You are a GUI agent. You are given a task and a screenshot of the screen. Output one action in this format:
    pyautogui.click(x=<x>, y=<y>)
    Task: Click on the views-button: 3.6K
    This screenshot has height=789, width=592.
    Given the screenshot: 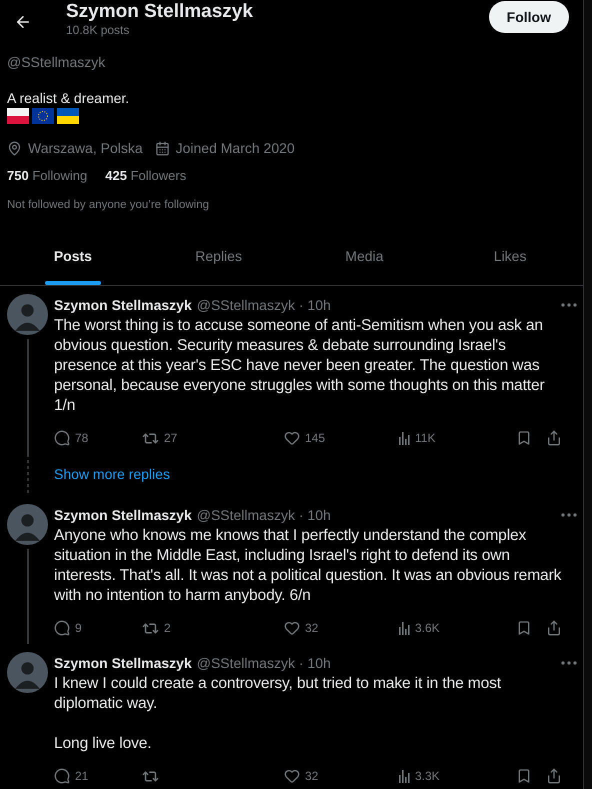 What is the action you would take?
    pyautogui.click(x=457, y=628)
    